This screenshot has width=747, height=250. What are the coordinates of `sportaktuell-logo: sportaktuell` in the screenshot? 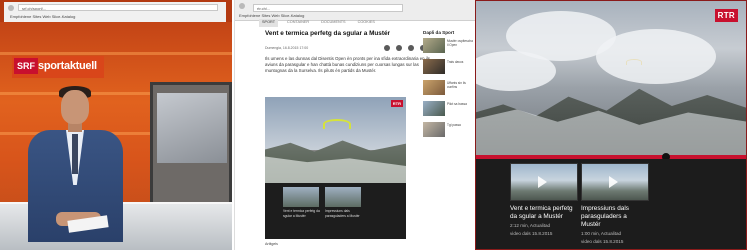 It's located at (67, 66).